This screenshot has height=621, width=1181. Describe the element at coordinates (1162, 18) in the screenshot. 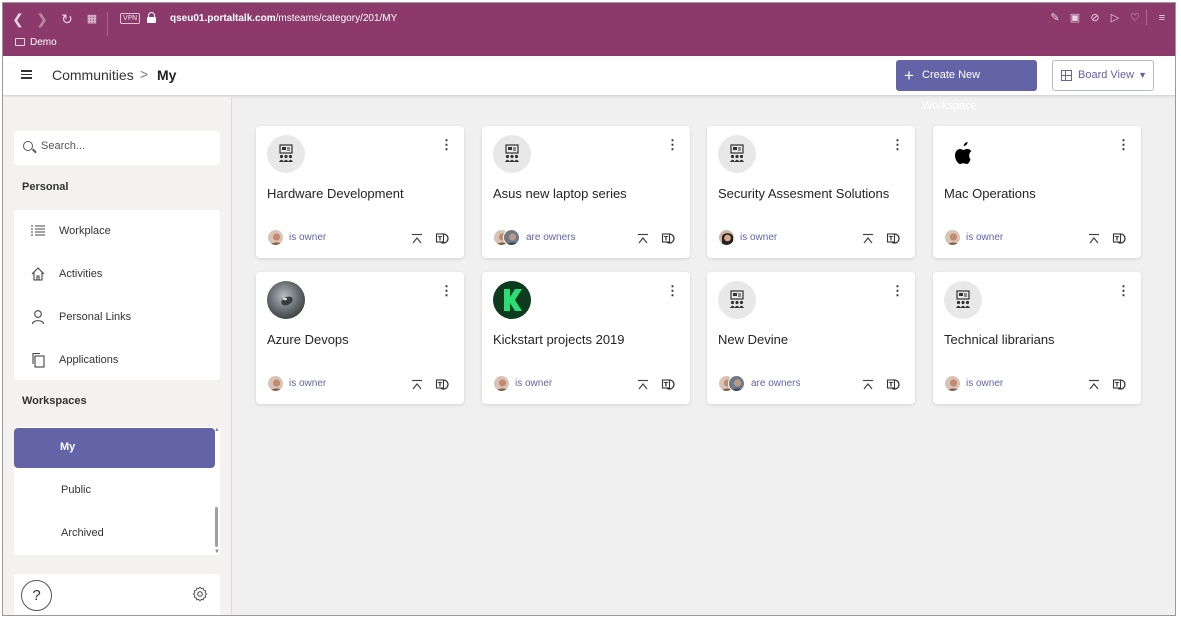

I see `menu-icon: ≡` at that location.